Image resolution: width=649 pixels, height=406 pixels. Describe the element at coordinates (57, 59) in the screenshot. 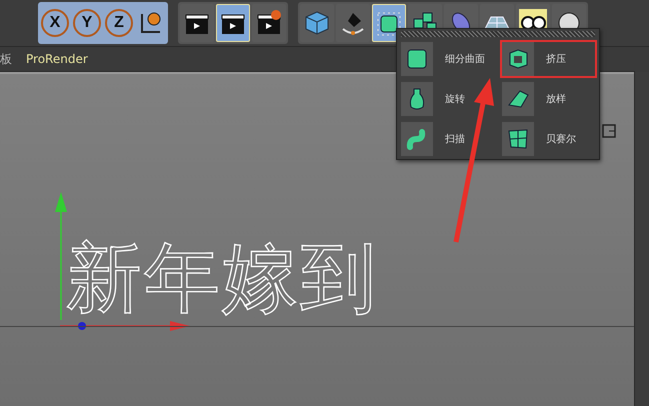

I see `menu-item: ProRender` at that location.